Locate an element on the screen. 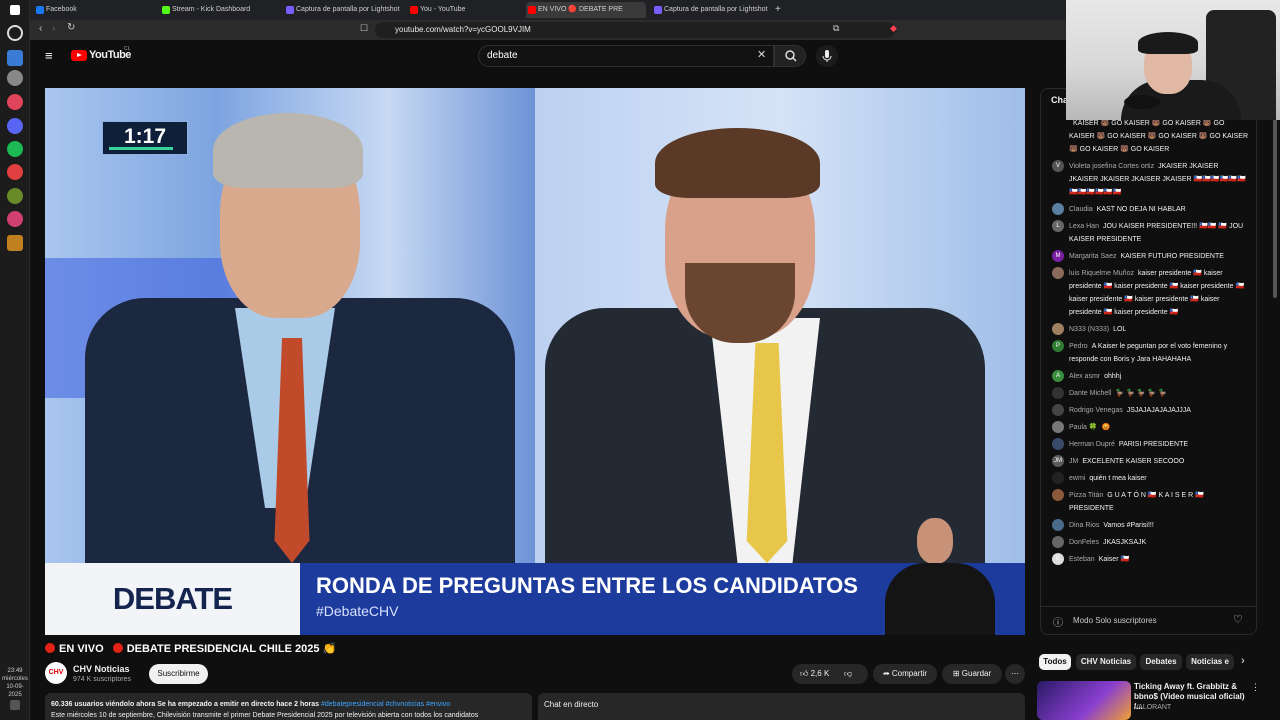  more-icon: ⋮ is located at coordinates (1255, 687).